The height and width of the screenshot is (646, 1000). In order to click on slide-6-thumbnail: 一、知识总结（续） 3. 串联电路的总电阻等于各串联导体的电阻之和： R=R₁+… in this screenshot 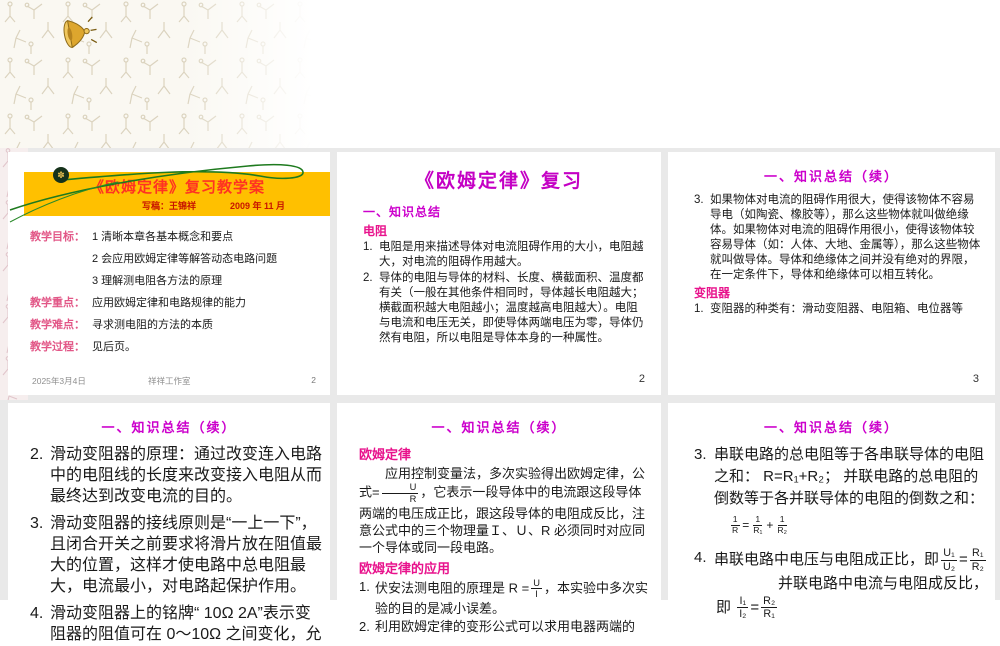, I will do `click(831, 524)`.